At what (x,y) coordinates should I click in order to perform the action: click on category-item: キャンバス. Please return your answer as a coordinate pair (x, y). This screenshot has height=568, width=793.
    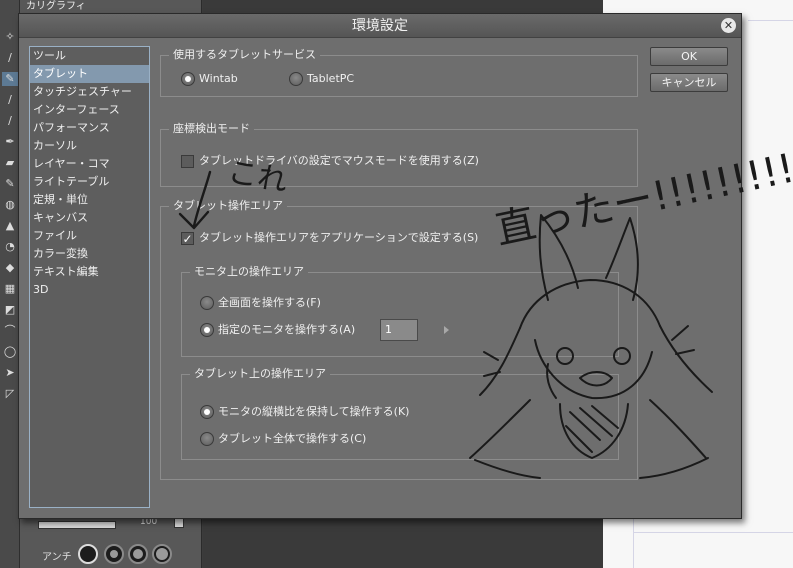
    Looking at the image, I should click on (89, 218).